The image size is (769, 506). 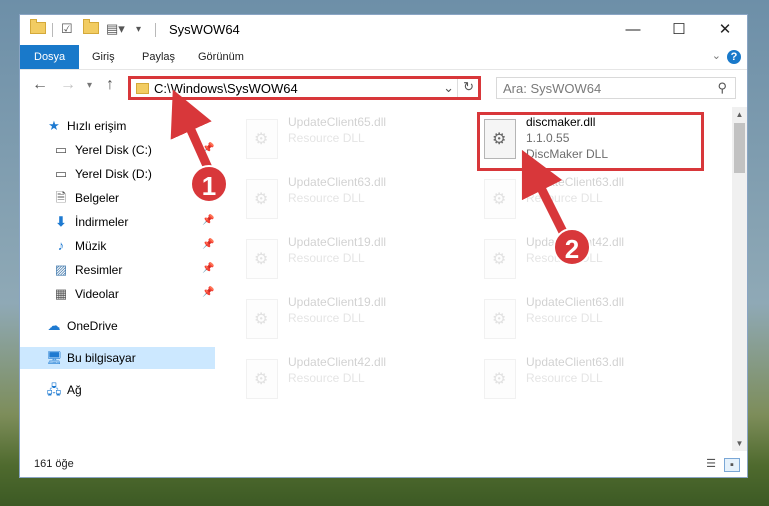 What do you see at coordinates (739, 279) in the screenshot?
I see `vertical-scrollbar: ▲ ▼` at bounding box center [739, 279].